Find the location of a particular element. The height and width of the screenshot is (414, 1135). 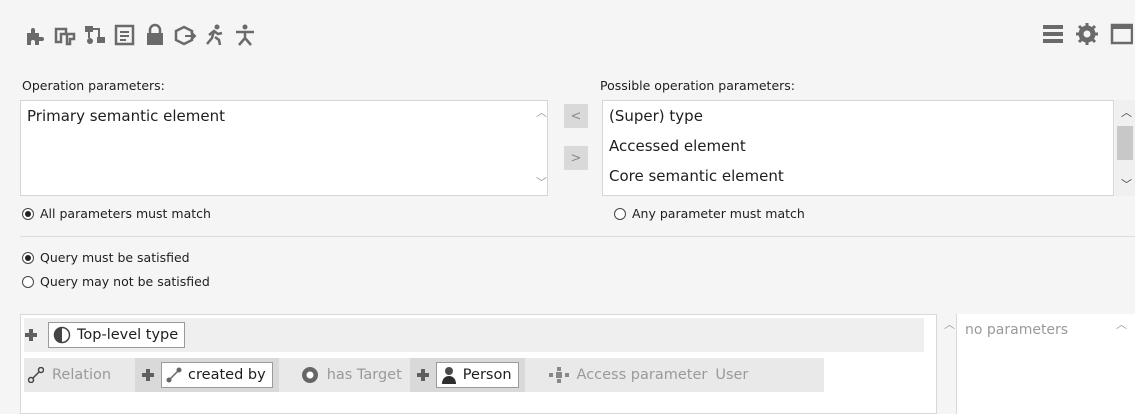

has-target-label: has Target is located at coordinates (364, 375).